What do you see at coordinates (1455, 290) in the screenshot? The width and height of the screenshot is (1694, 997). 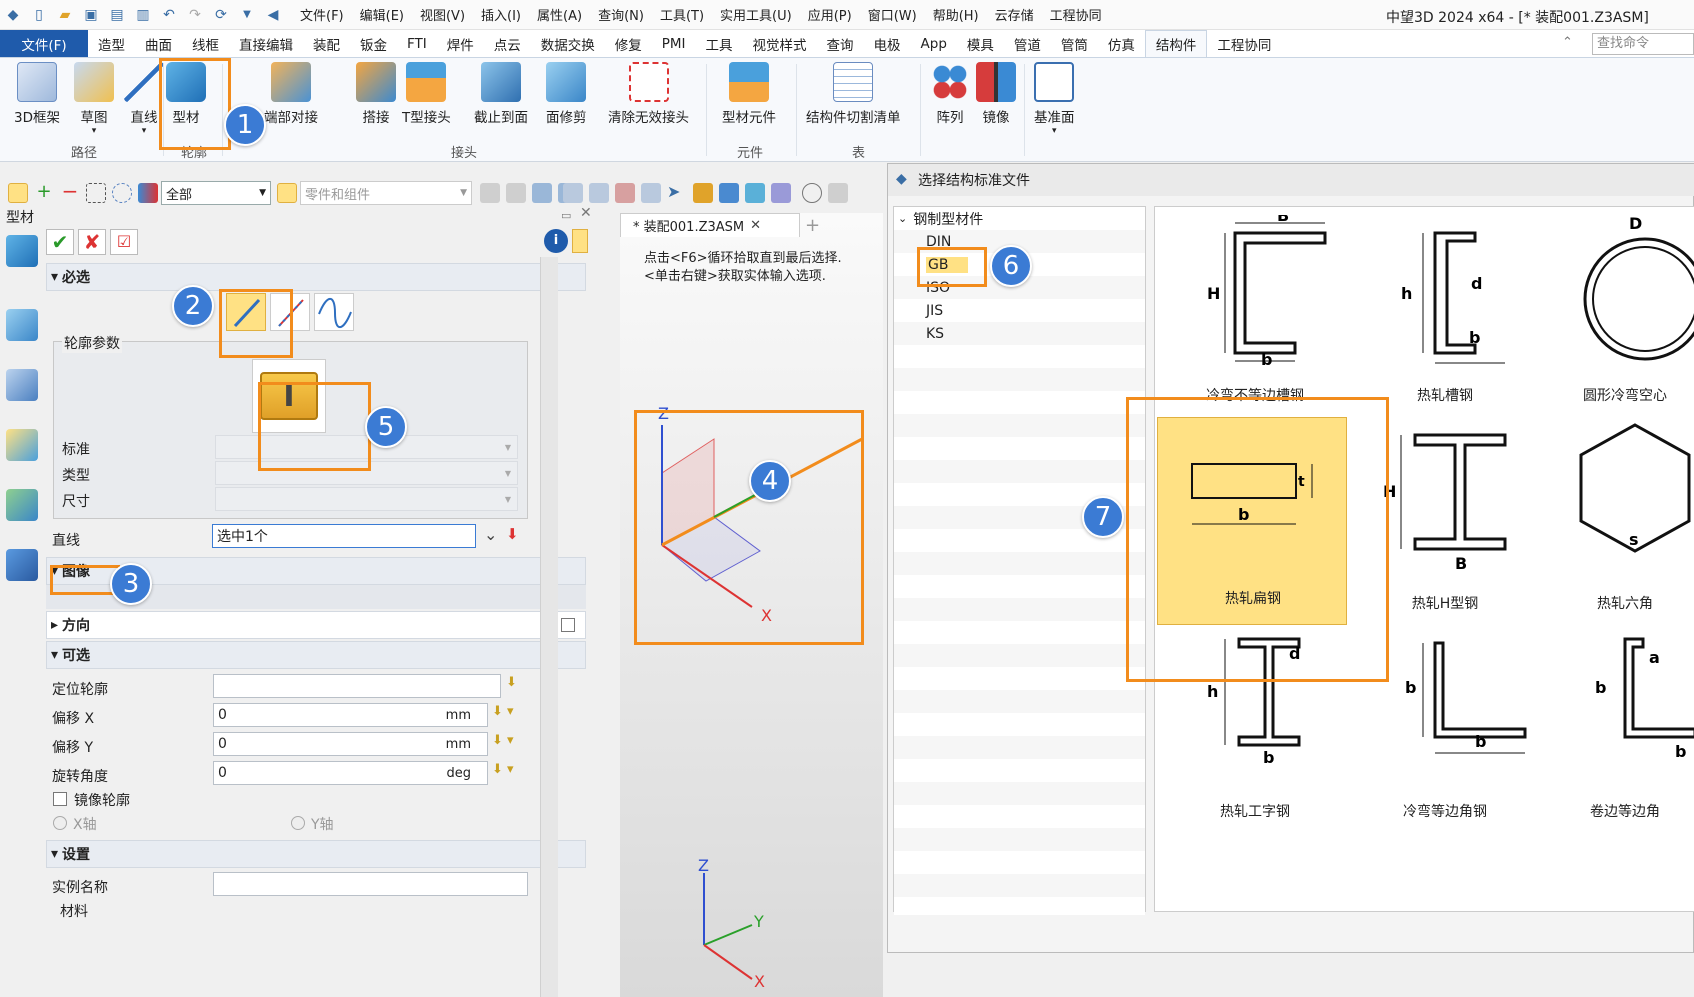 I see `hot-rolled-channel-image: h d b` at bounding box center [1455, 290].